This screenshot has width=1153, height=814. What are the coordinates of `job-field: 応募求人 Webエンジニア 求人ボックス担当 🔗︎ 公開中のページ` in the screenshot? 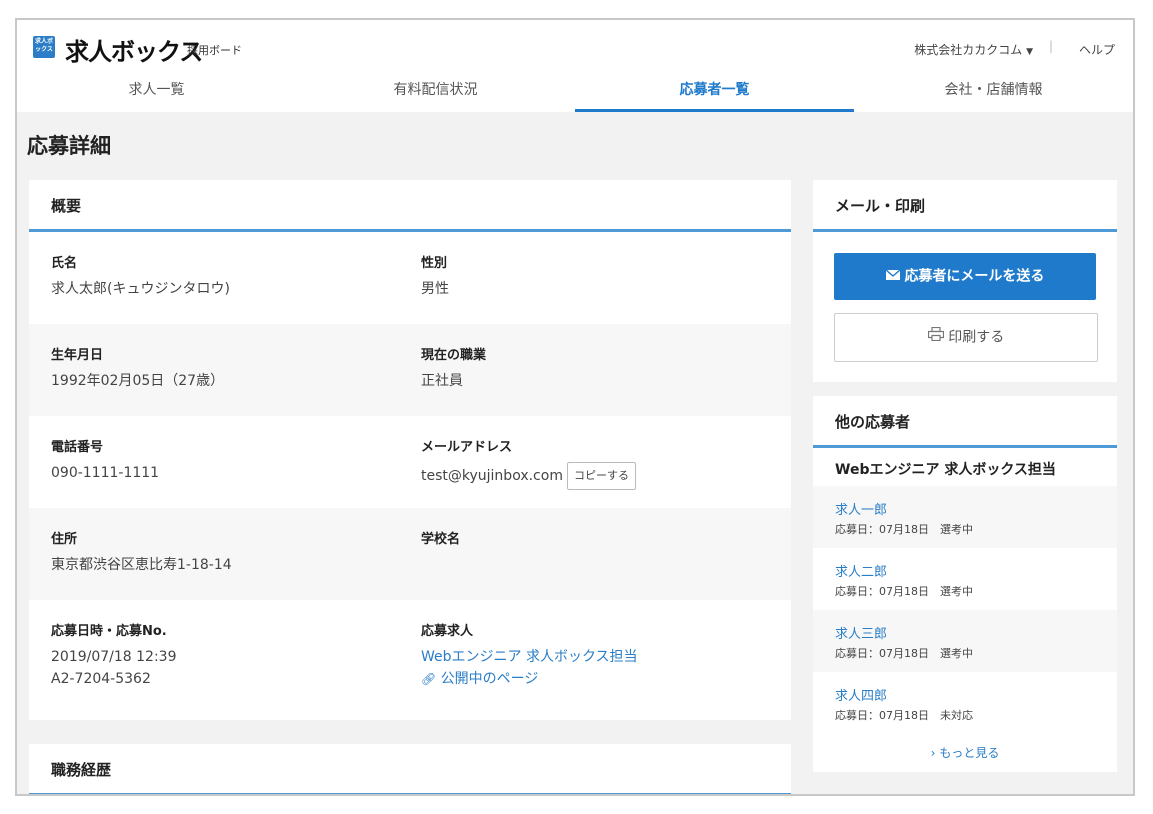 It's located at (601, 655).